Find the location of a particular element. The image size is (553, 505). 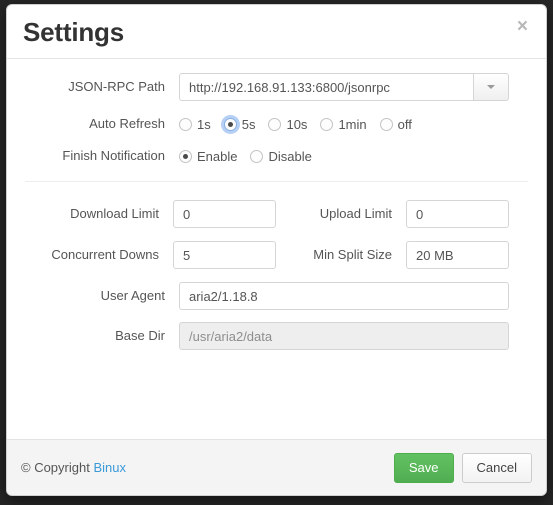

jsonrpc-path-group is located at coordinates (344, 87).